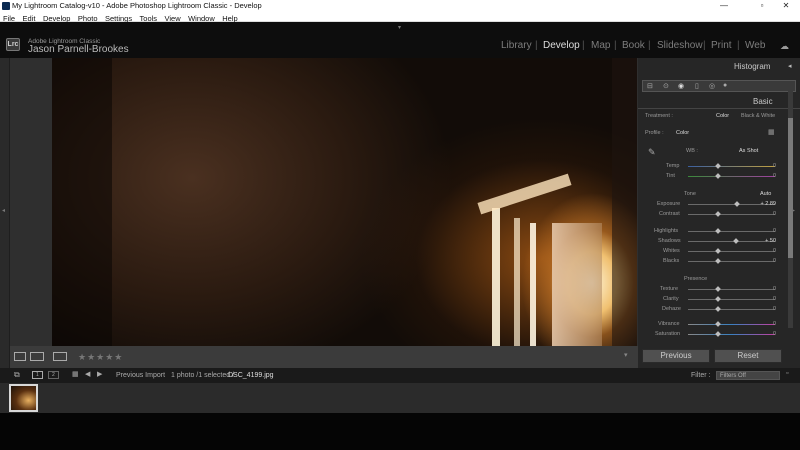  What do you see at coordinates (718, 334) in the screenshot?
I see `saturation-knob` at bounding box center [718, 334].